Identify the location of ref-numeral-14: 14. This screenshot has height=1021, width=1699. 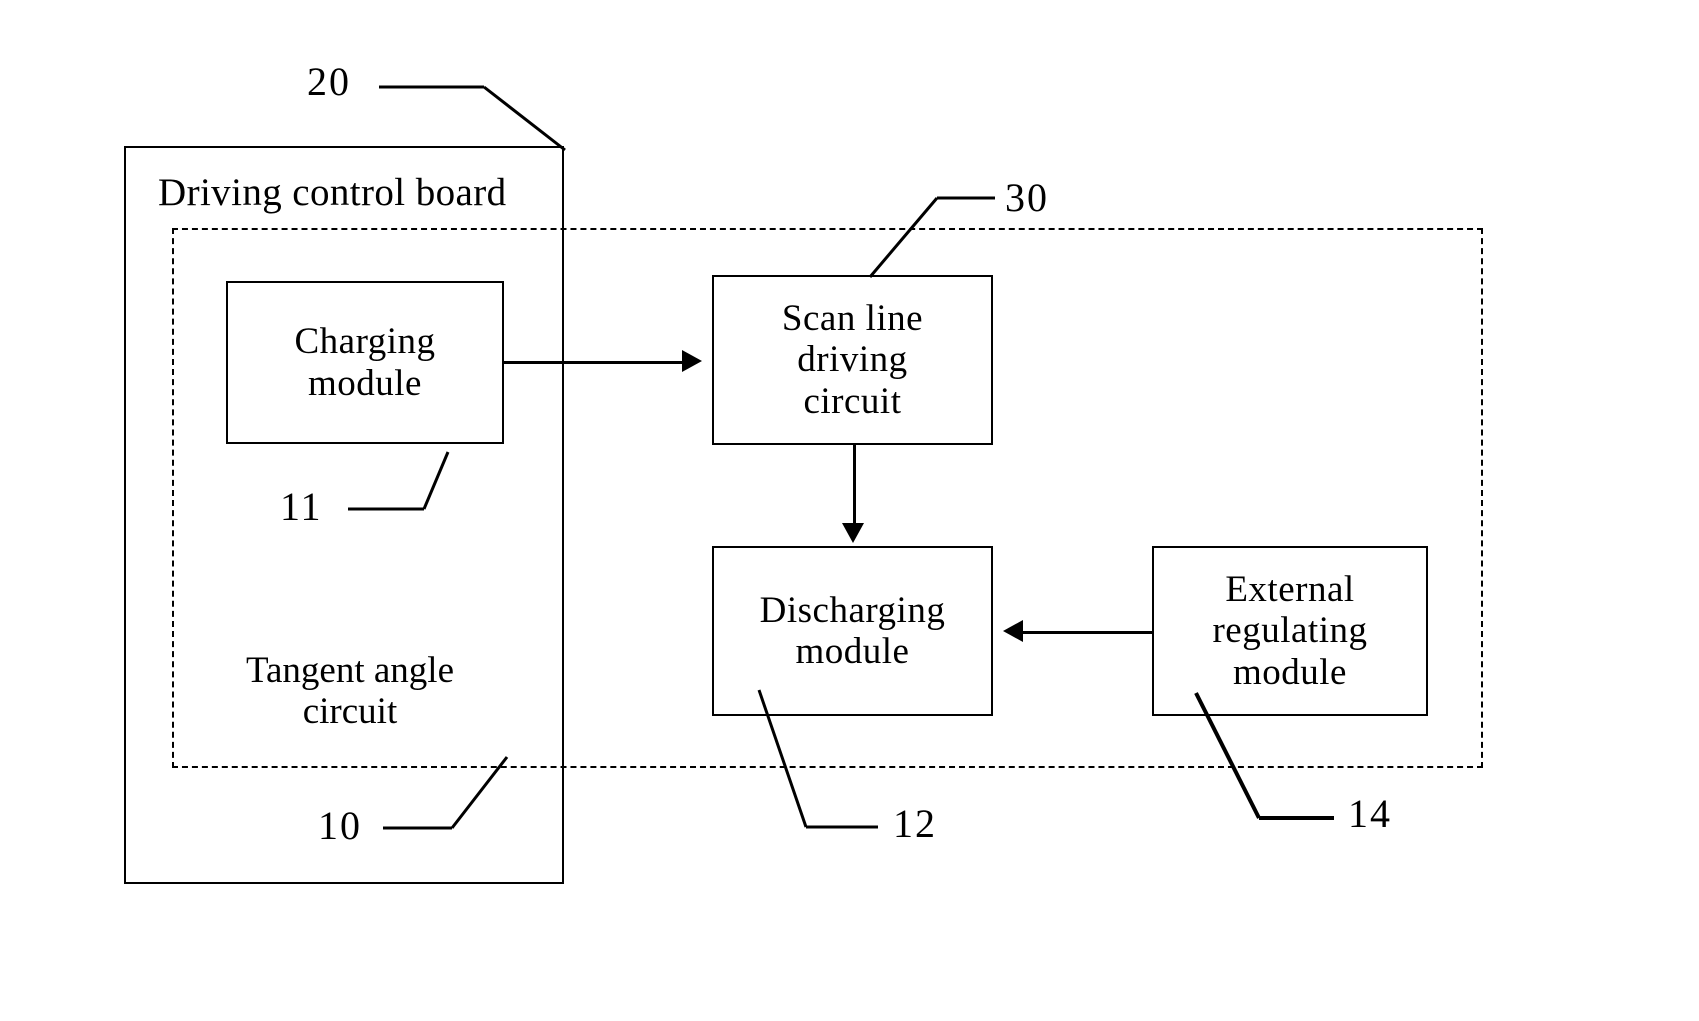
(1370, 813).